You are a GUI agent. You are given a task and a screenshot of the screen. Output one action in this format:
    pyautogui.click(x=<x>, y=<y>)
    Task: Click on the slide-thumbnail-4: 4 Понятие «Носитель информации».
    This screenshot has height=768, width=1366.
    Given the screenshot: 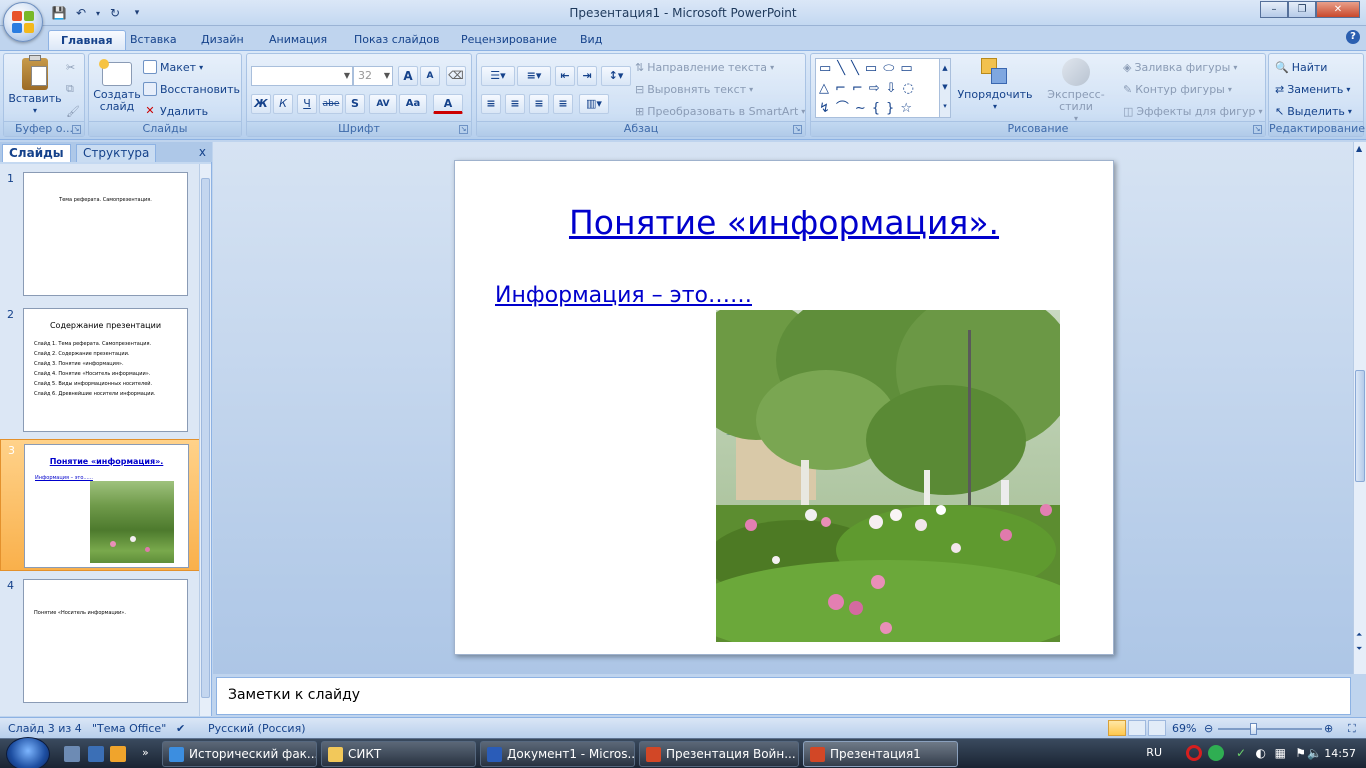 What is the action you would take?
    pyautogui.click(x=100, y=641)
    